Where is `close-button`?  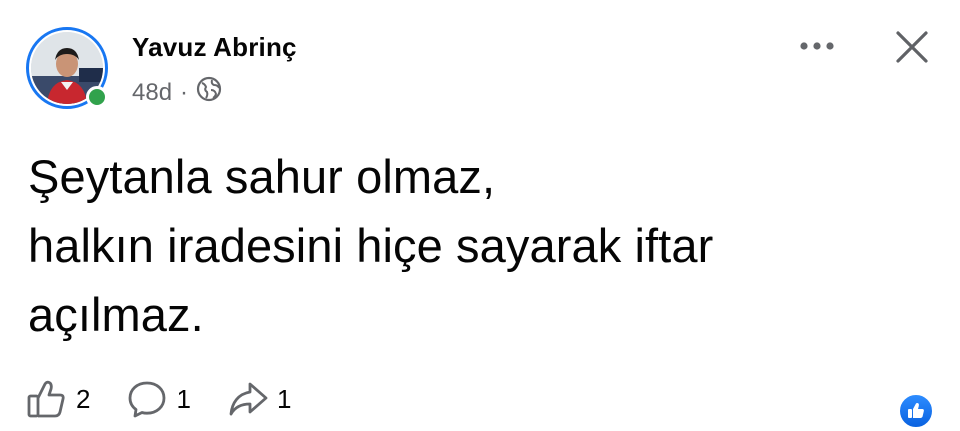 close-button is located at coordinates (912, 47).